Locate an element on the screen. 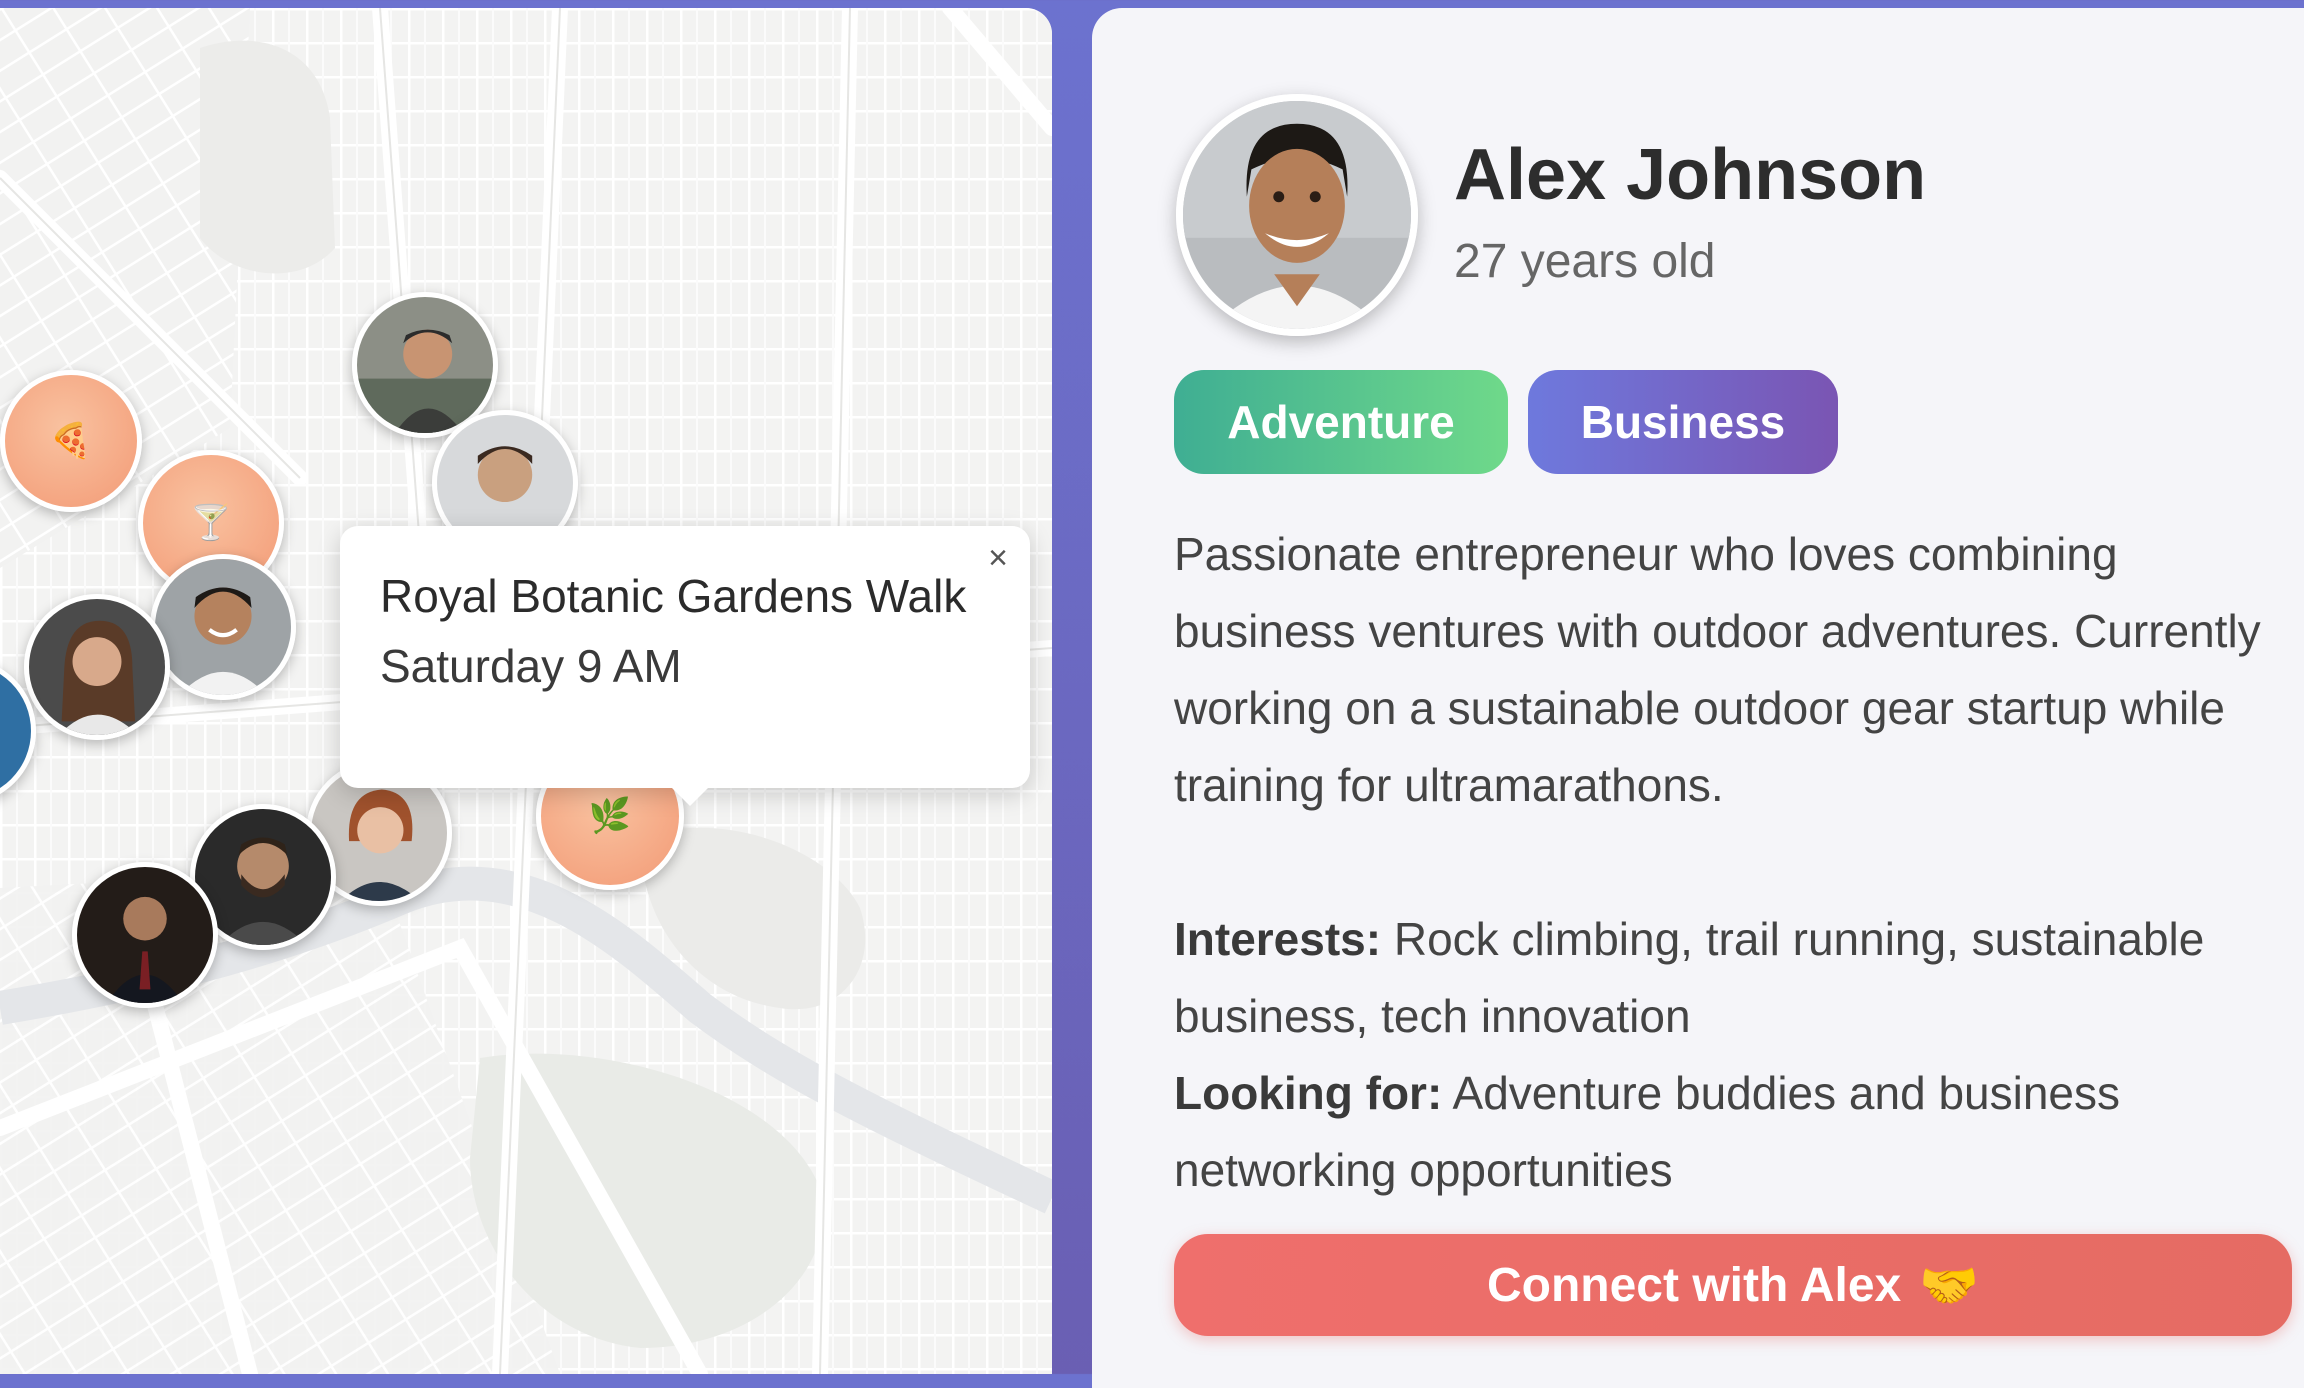 The width and height of the screenshot is (2304, 1388). profile-age: 27 years old is located at coordinates (1585, 261).